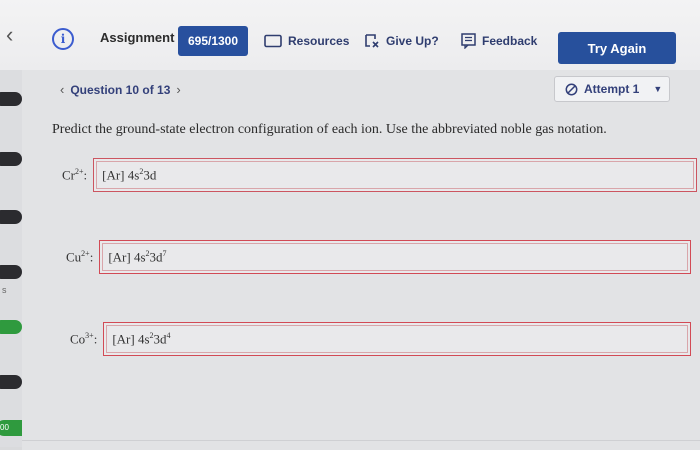 This screenshot has width=700, height=450. I want to click on ion-label: Co3+:, so click(84, 338).